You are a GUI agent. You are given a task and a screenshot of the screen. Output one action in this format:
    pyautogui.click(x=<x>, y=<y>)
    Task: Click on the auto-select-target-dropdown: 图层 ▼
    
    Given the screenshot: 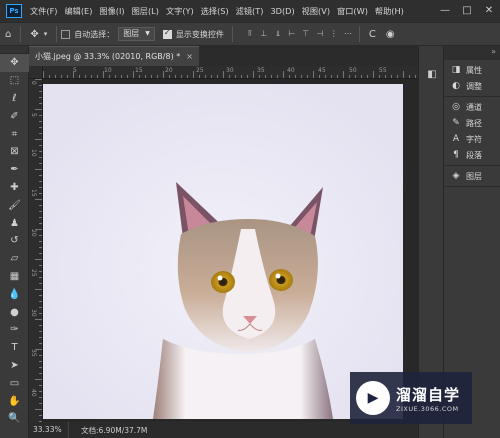 What is the action you would take?
    pyautogui.click(x=136, y=34)
    